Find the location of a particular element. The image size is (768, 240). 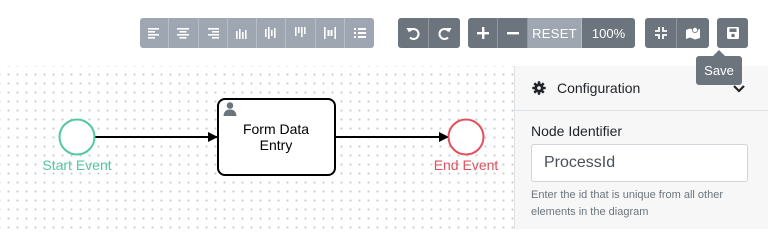

start-event is located at coordinates (77, 137).